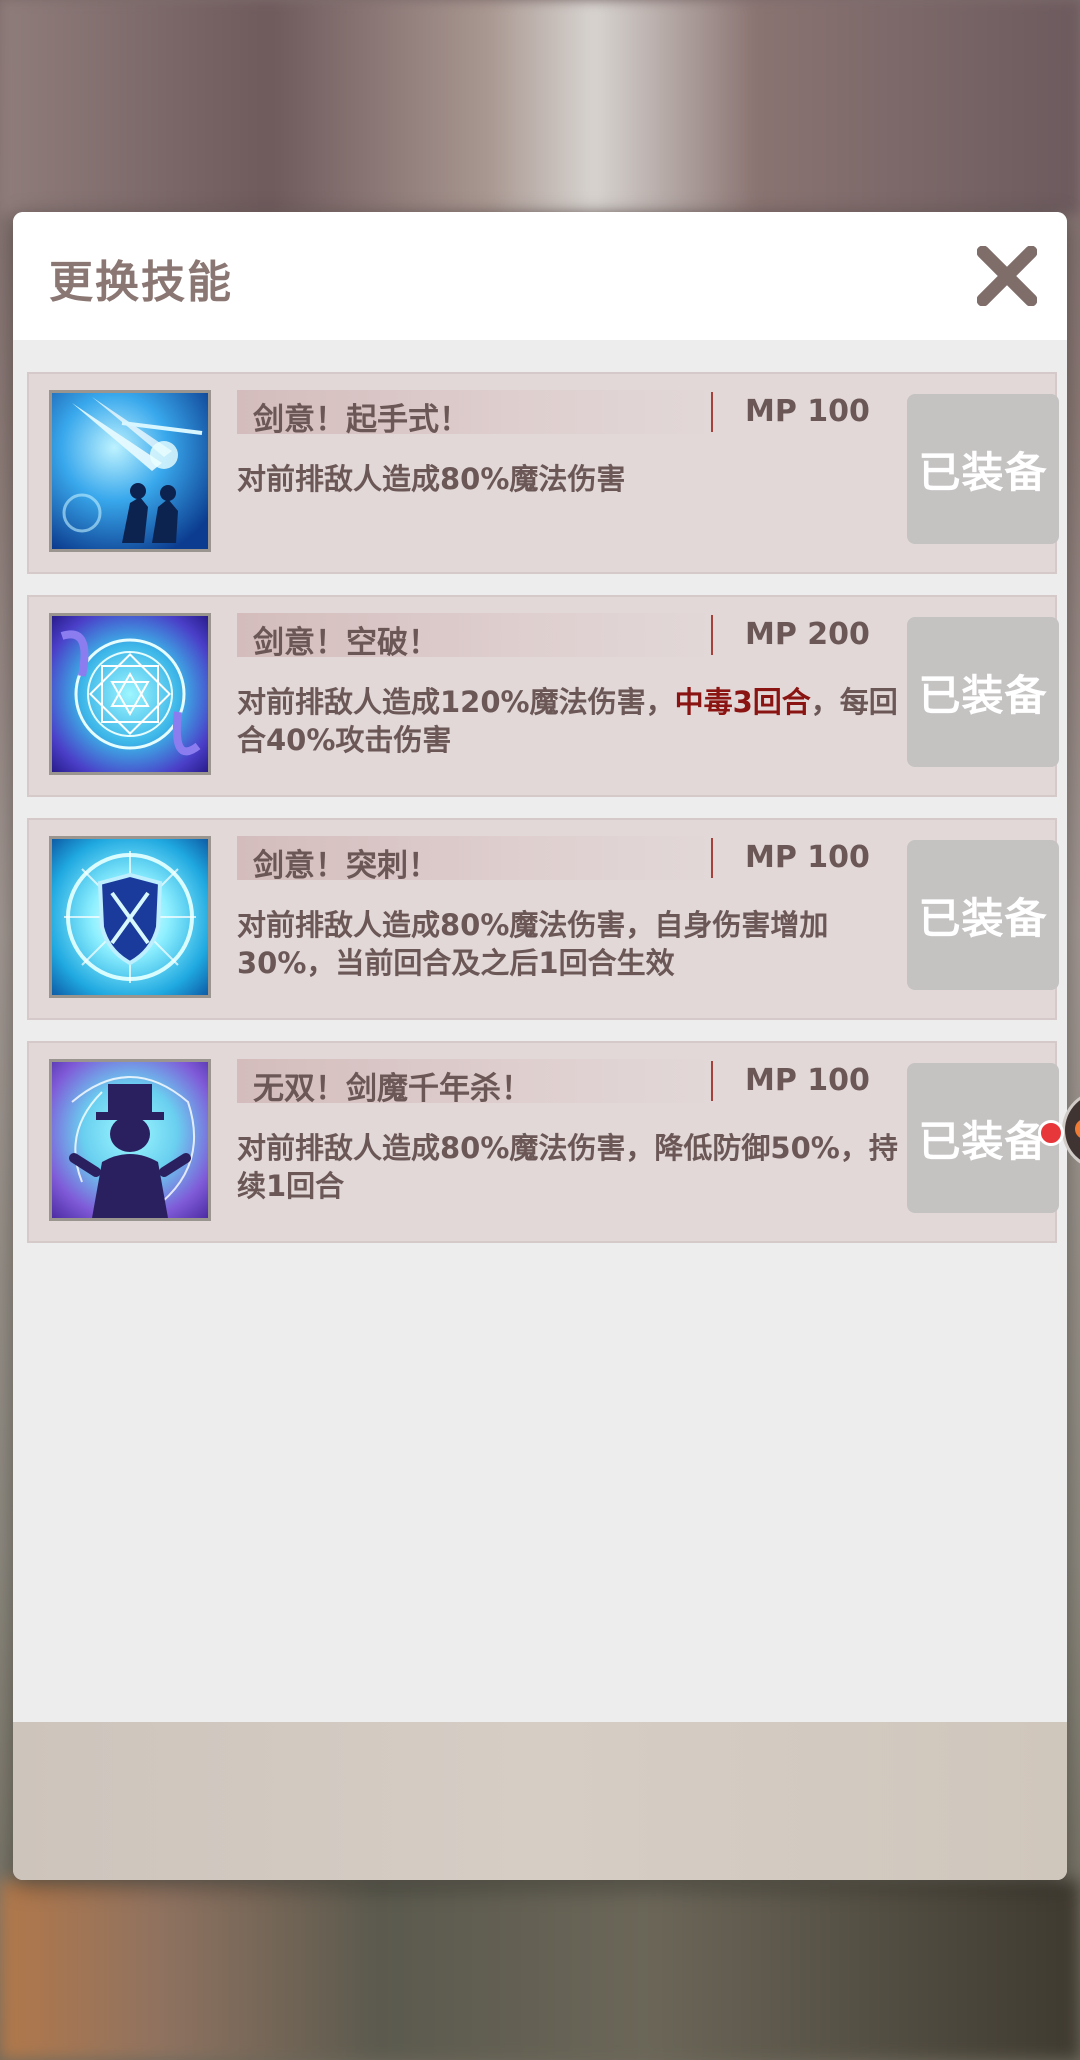 This screenshot has height=2060, width=1080. I want to click on skill-name: 无双！剑魔千年杀！, so click(392, 1089).